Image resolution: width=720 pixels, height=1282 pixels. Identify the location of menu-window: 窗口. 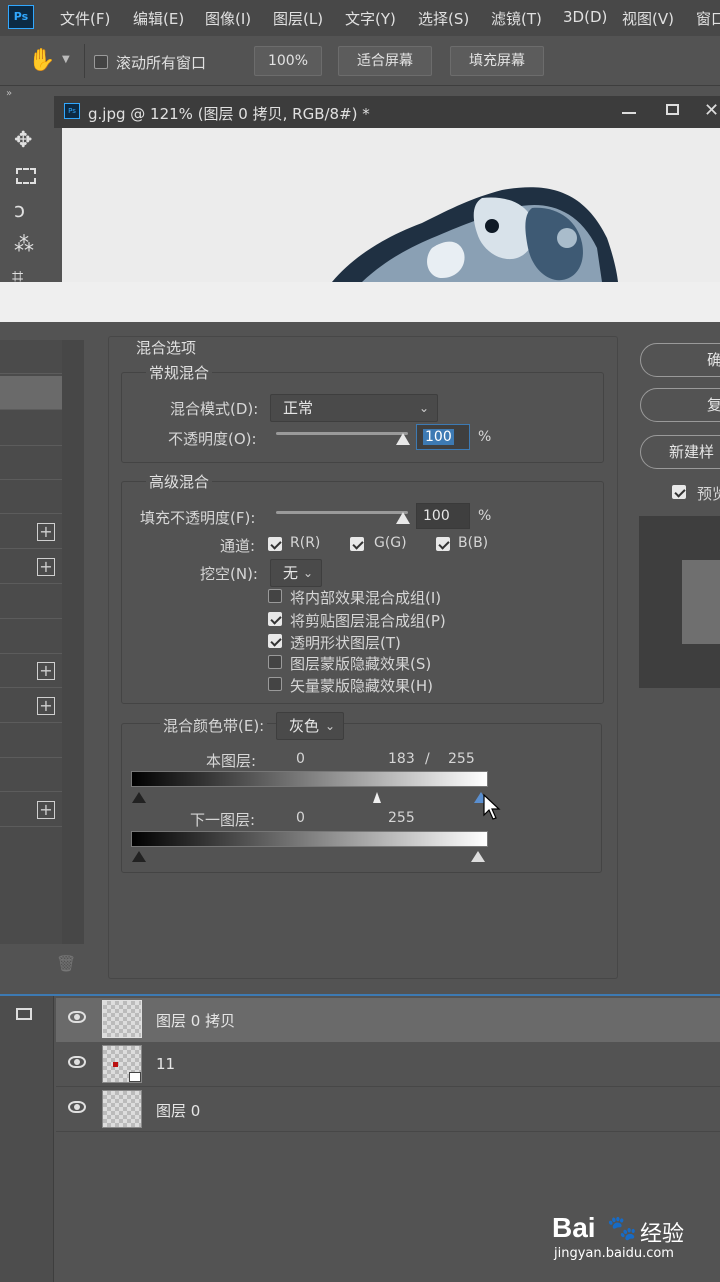
(708, 18).